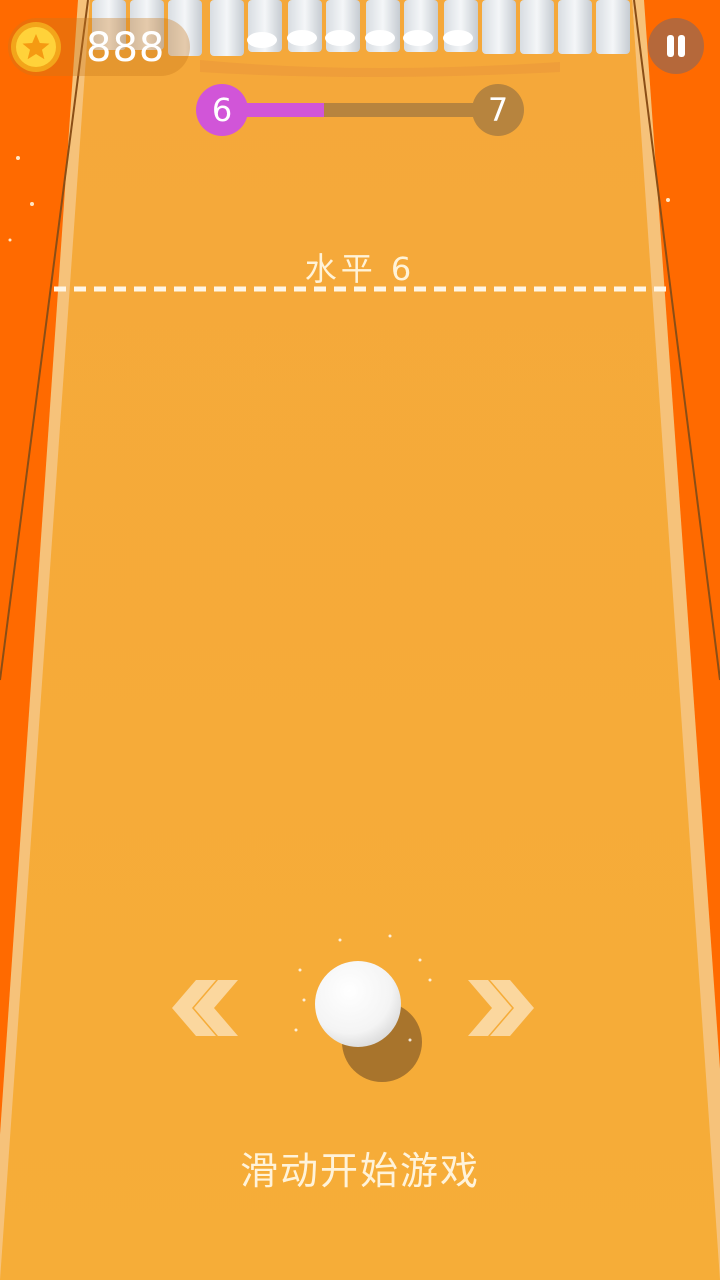  I want to click on player-ball, so click(358, 1004).